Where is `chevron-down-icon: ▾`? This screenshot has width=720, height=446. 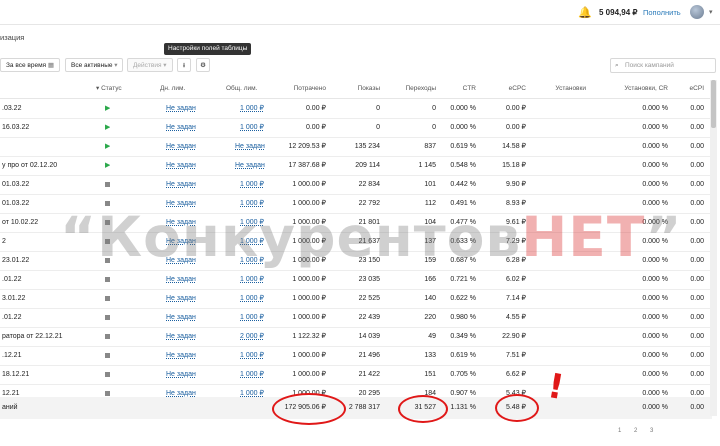
chevron-down-icon: ▾ is located at coordinates (711, 12).